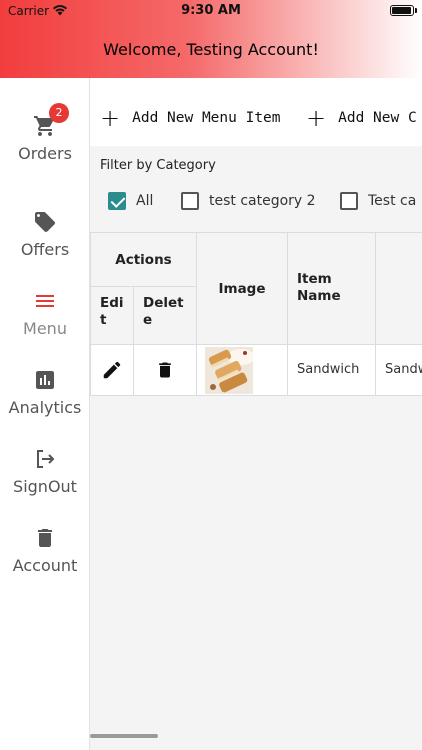 The image size is (422, 750). Describe the element at coordinates (402, 10) in the screenshot. I see `battery-icon` at that location.